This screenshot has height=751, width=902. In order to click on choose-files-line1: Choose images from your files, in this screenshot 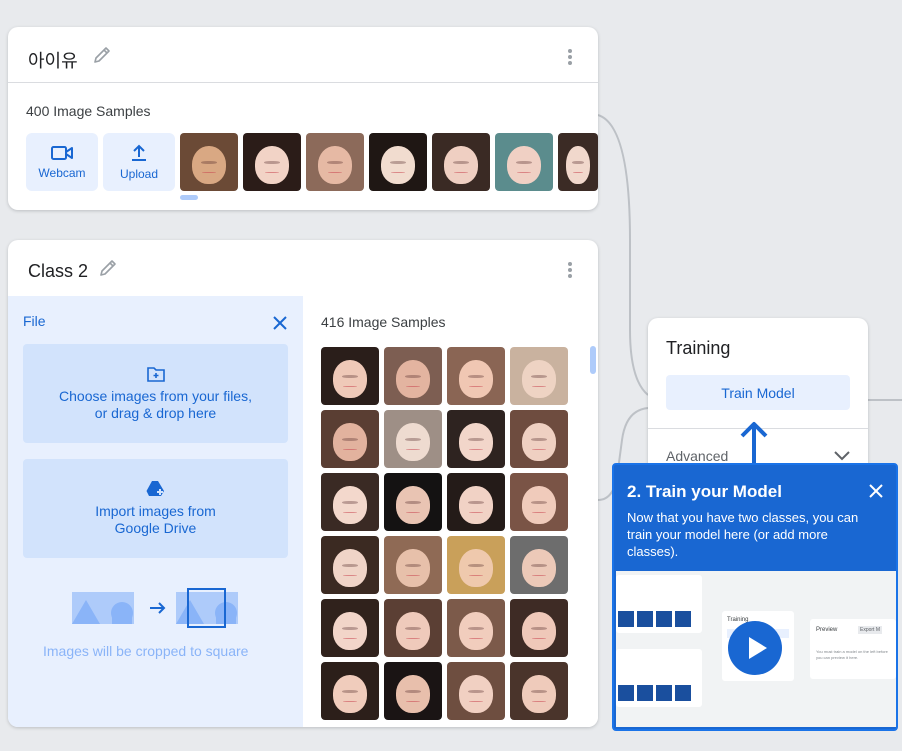, I will do `click(155, 395)`.